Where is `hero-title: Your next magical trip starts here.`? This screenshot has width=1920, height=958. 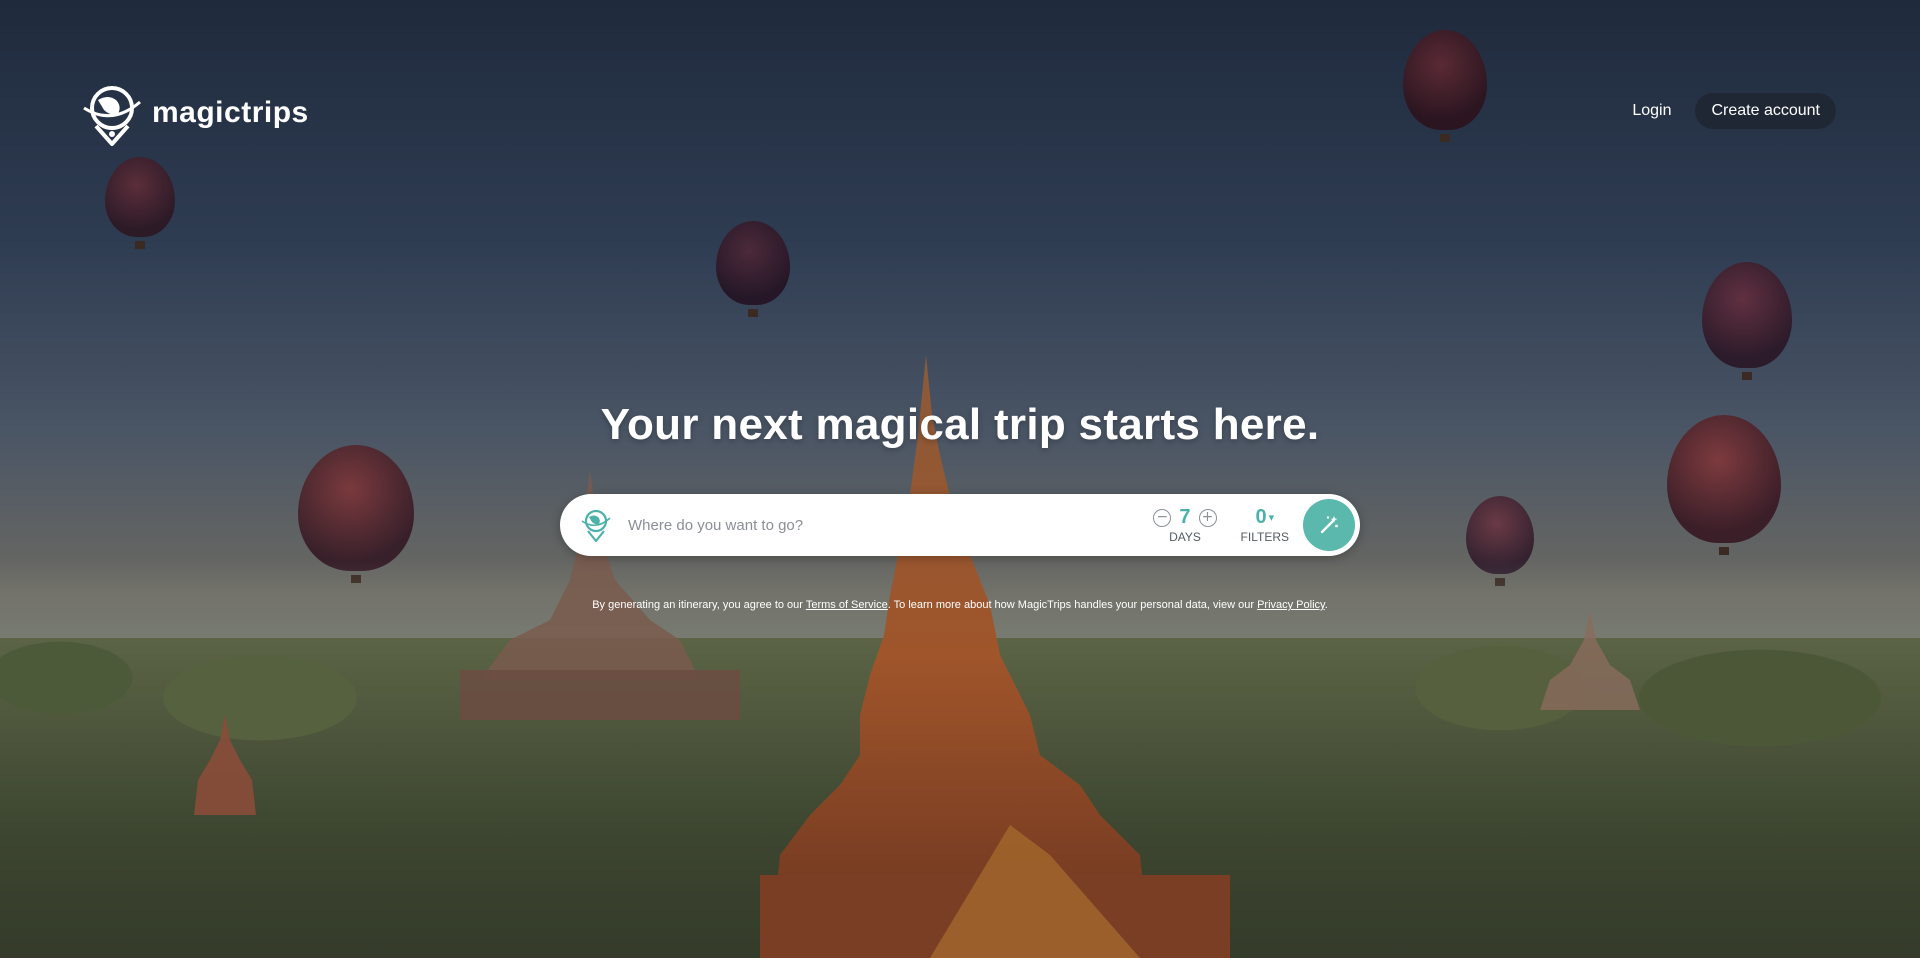 hero-title: Your next magical trip starts here. is located at coordinates (960, 424).